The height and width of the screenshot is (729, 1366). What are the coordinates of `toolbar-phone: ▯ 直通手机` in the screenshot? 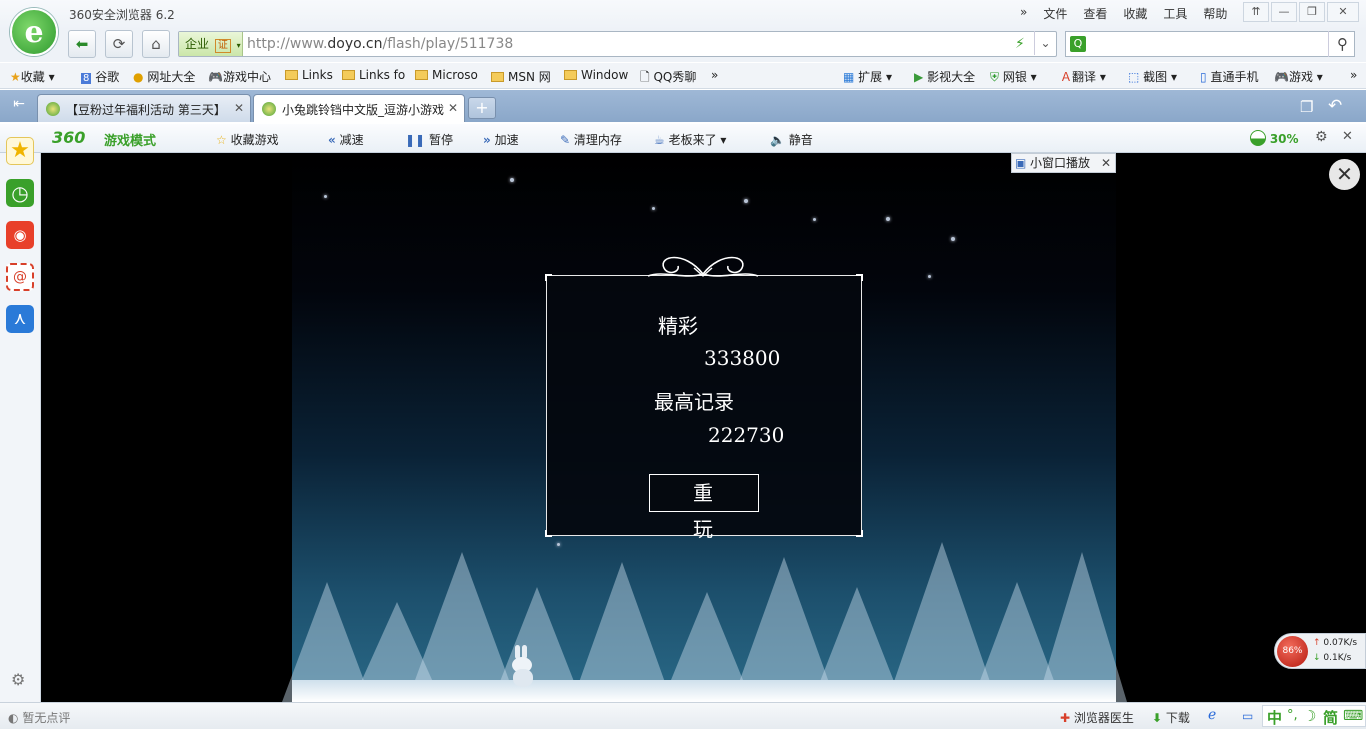 It's located at (1229, 76).